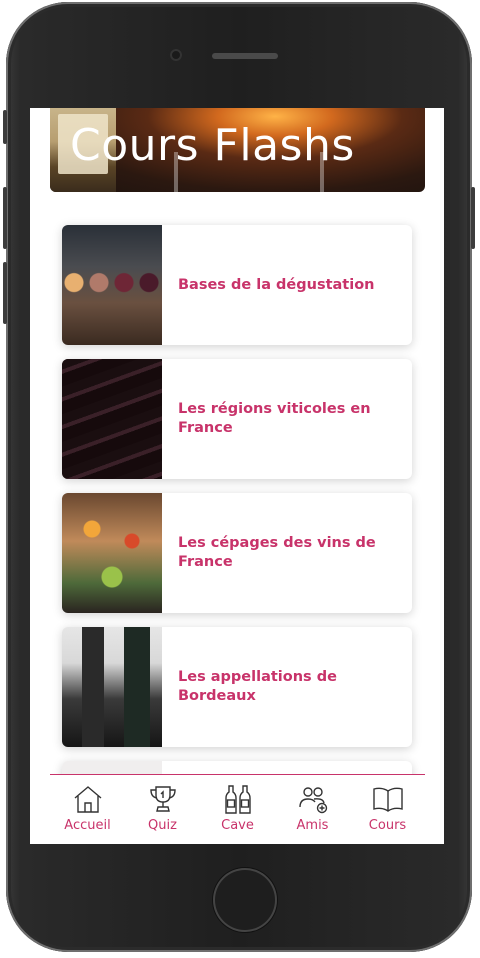  I want to click on home-icon, so click(87, 799).